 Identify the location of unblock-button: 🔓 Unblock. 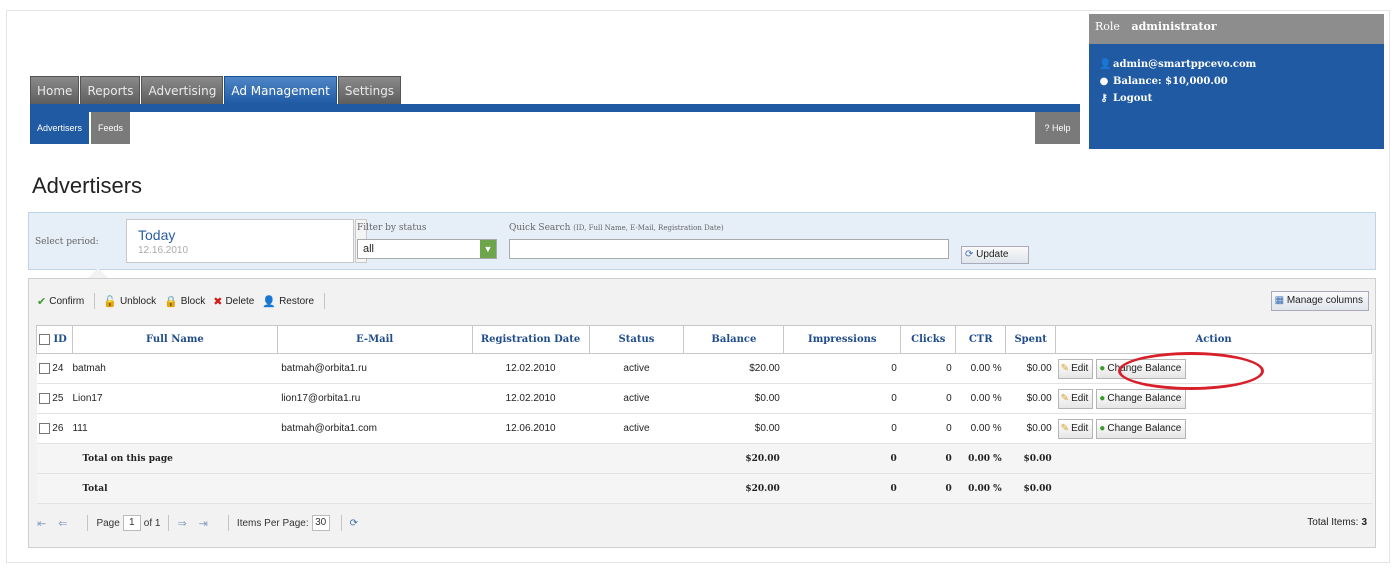
(129, 301).